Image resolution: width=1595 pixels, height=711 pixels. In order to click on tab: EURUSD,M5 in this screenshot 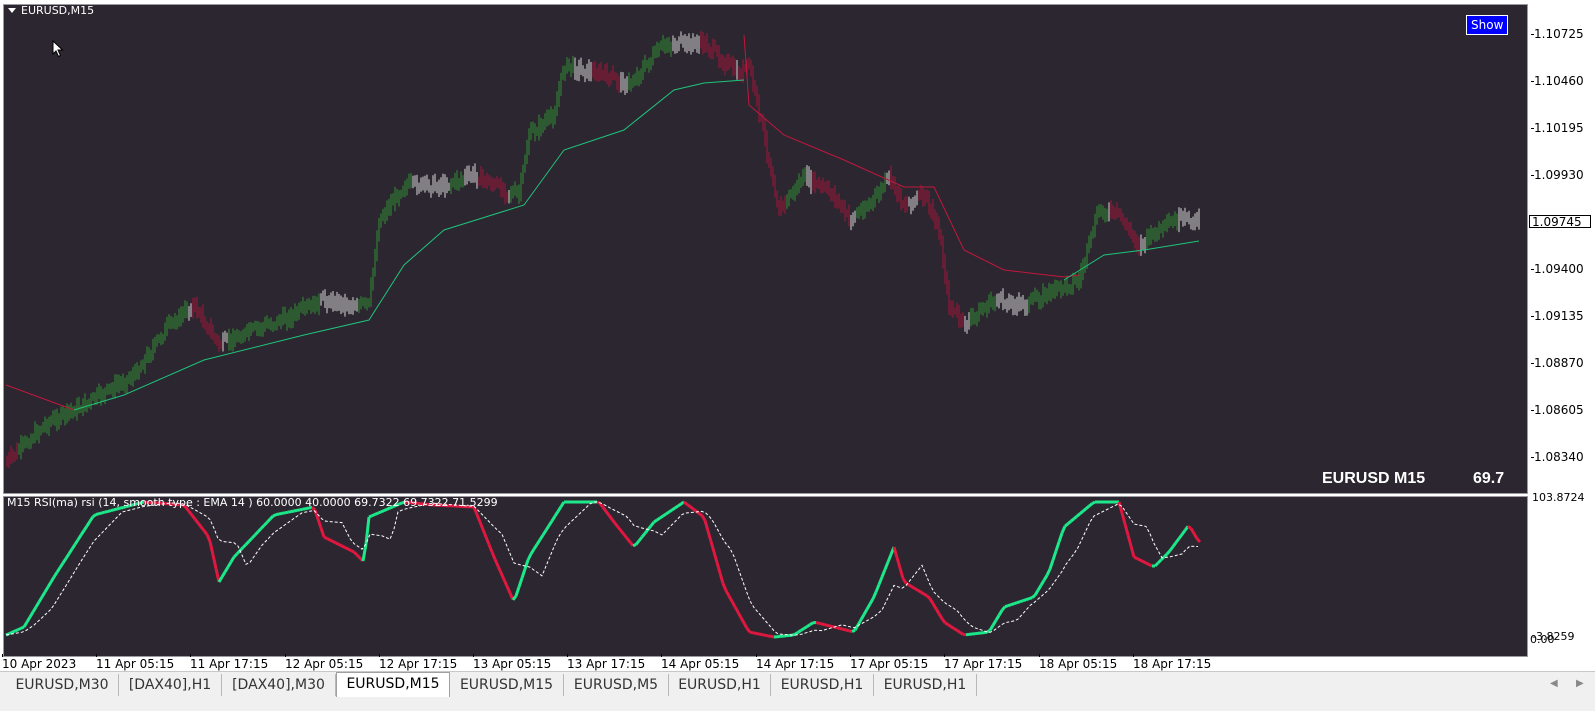, I will do `click(616, 685)`.